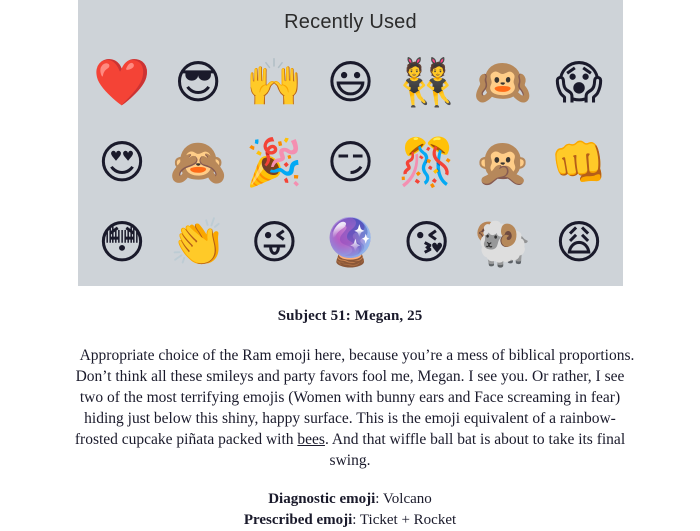  What do you see at coordinates (198, 162) in the screenshot?
I see `emoji-see-no-evil-monkey: 🙈` at bounding box center [198, 162].